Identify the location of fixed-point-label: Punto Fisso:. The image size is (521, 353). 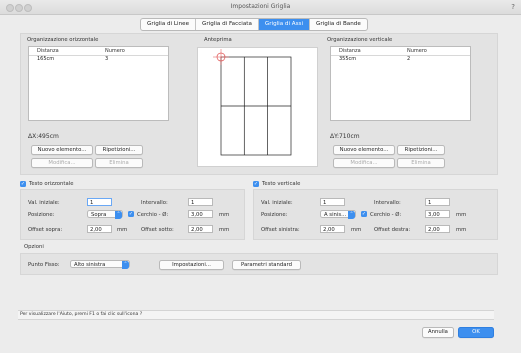
(44, 265).